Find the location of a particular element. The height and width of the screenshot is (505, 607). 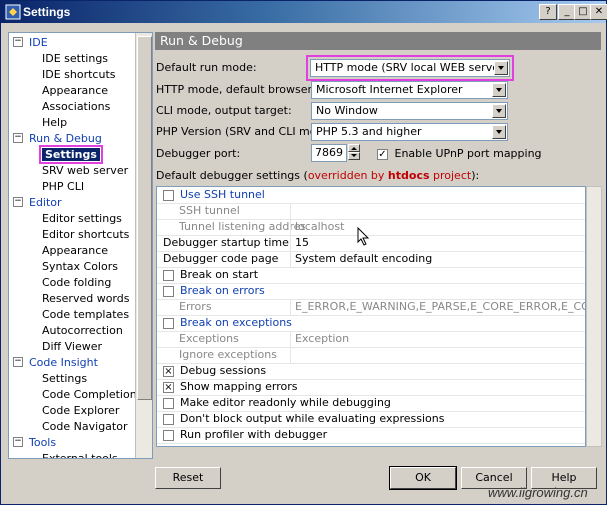

debugger-port-stepper: 7869 is located at coordinates (336, 153).